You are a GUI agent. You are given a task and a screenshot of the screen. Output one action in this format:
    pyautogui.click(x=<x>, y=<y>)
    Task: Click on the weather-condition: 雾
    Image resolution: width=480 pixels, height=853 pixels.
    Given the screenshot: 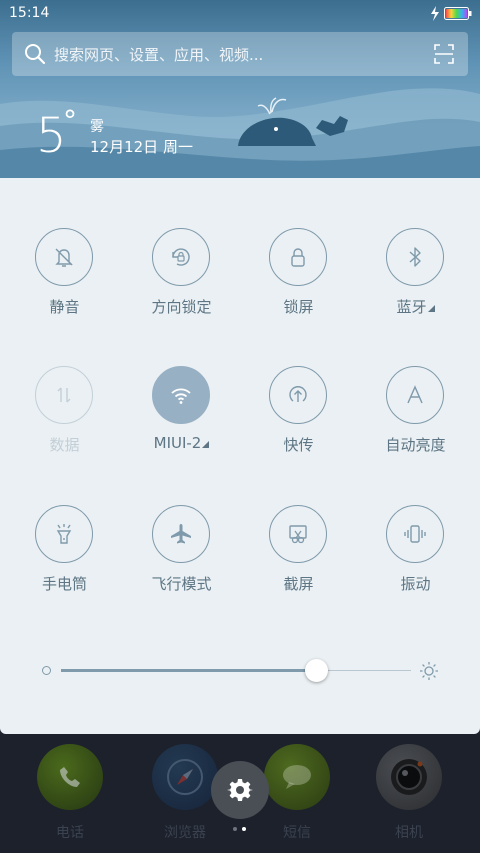 What is the action you would take?
    pyautogui.click(x=97, y=127)
    